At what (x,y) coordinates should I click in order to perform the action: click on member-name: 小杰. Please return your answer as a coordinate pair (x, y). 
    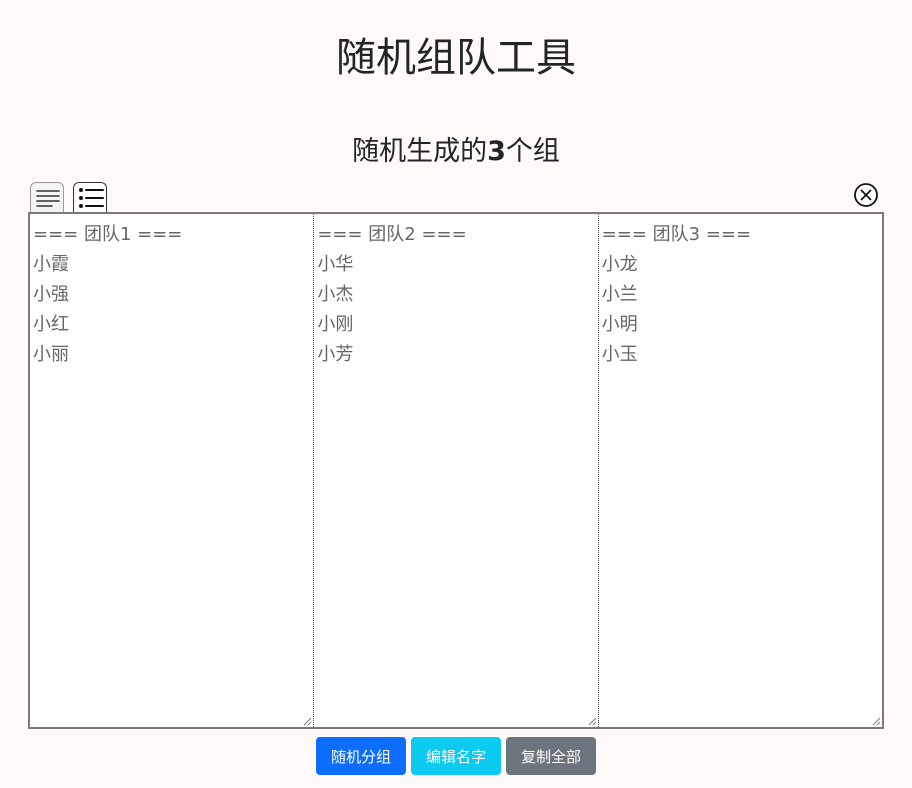
    Looking at the image, I should click on (335, 294).